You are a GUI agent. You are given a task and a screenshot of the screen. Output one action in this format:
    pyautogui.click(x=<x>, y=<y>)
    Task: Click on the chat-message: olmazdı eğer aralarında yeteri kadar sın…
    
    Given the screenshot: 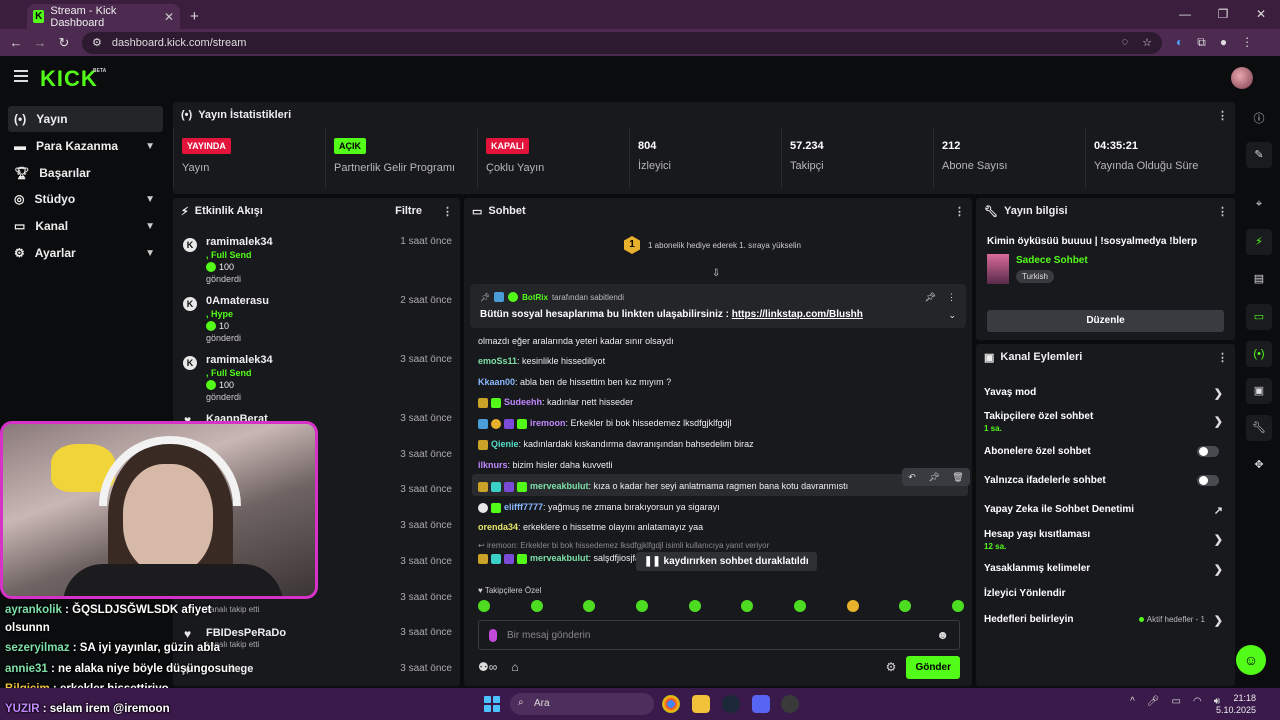 What is the action you would take?
    pyautogui.click(x=576, y=341)
    